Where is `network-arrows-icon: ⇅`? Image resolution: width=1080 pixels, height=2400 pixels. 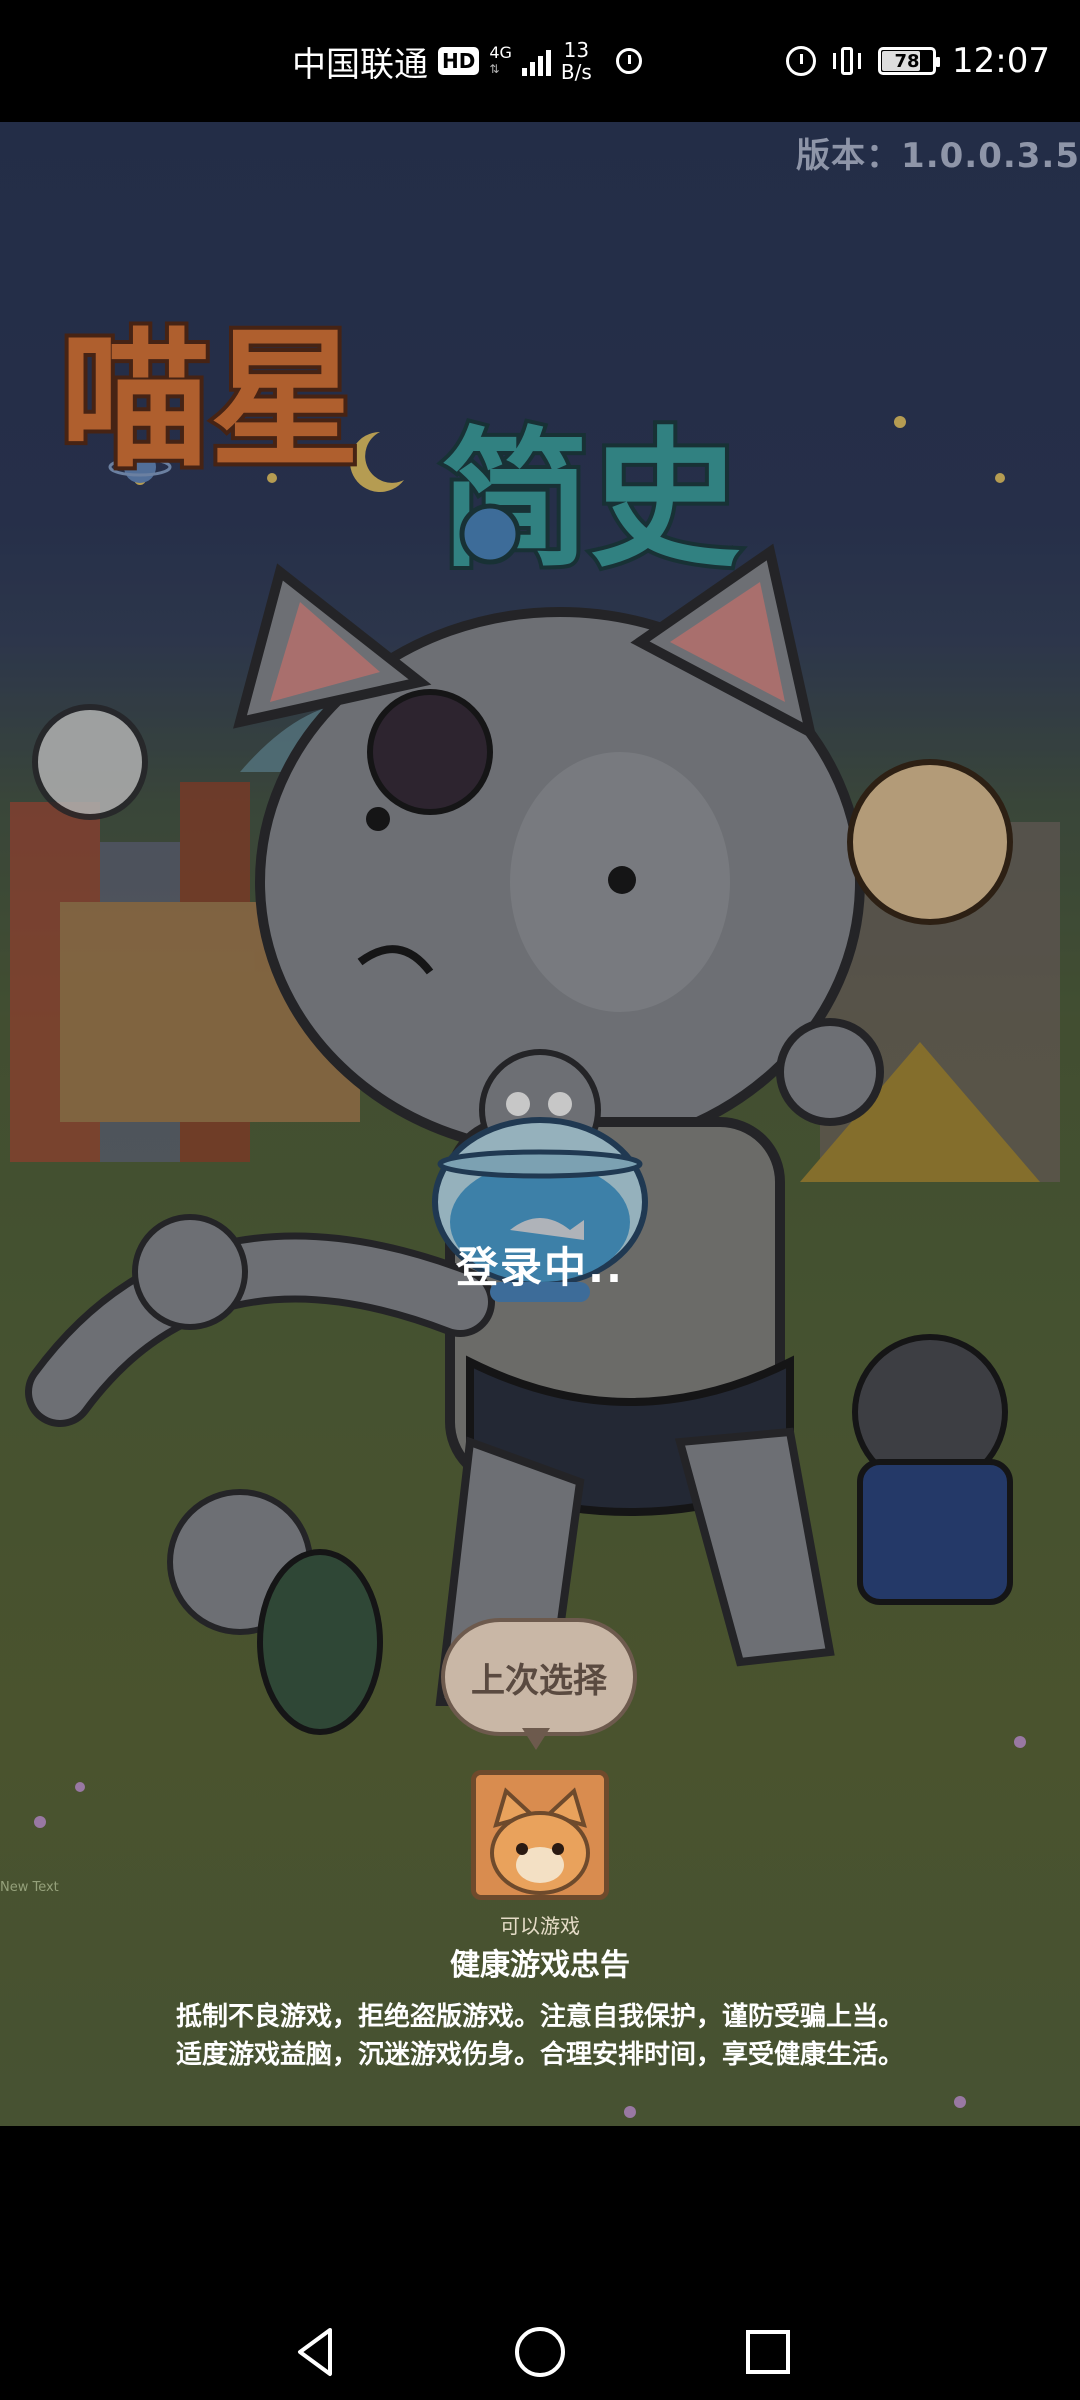
network-arrows-icon: ⇅ is located at coordinates (494, 69).